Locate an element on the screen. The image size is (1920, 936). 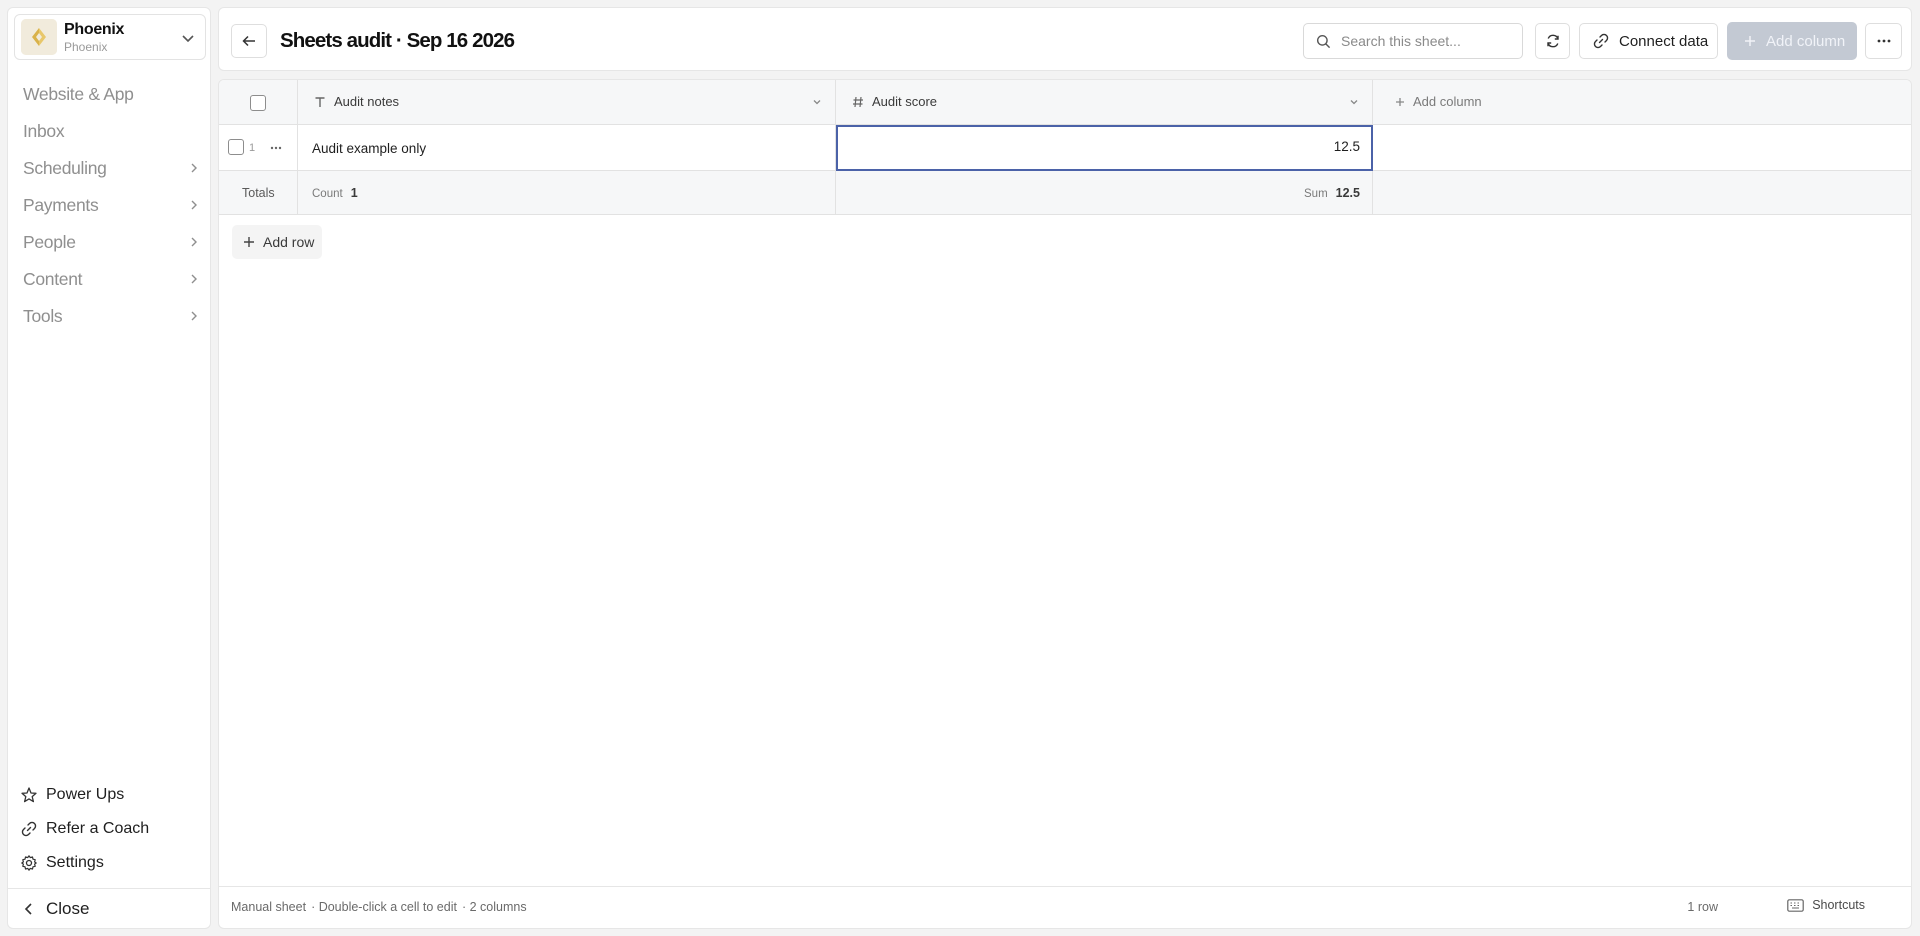
column-header-label: Audit score is located at coordinates (905, 101).